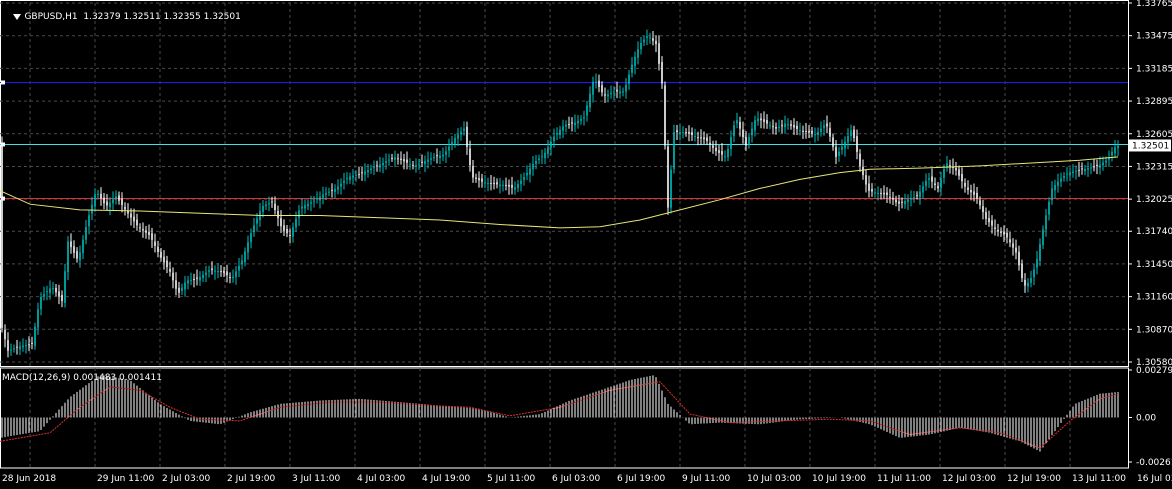 The width and height of the screenshot is (1172, 489). What do you see at coordinates (1154, 69) in the screenshot?
I see `price-label: 1.33185` at bounding box center [1154, 69].